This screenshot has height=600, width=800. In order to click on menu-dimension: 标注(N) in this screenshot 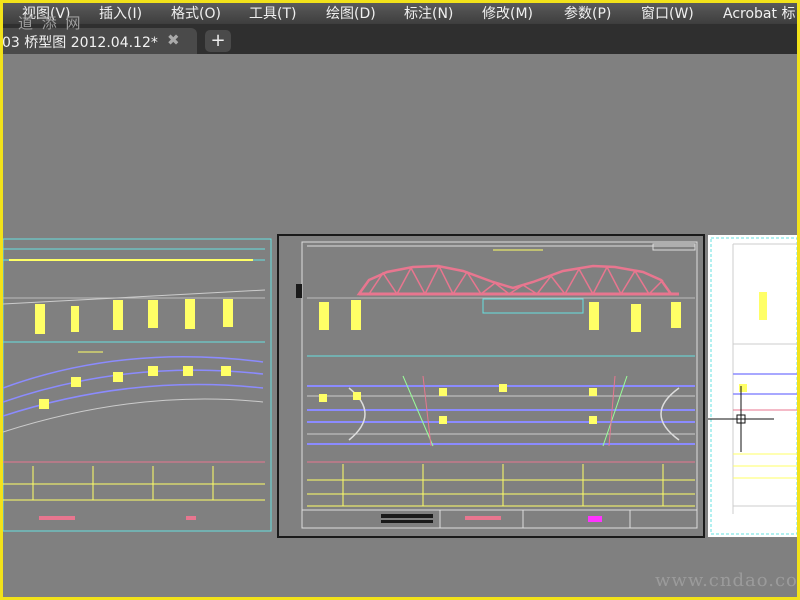, I will do `click(428, 13)`.